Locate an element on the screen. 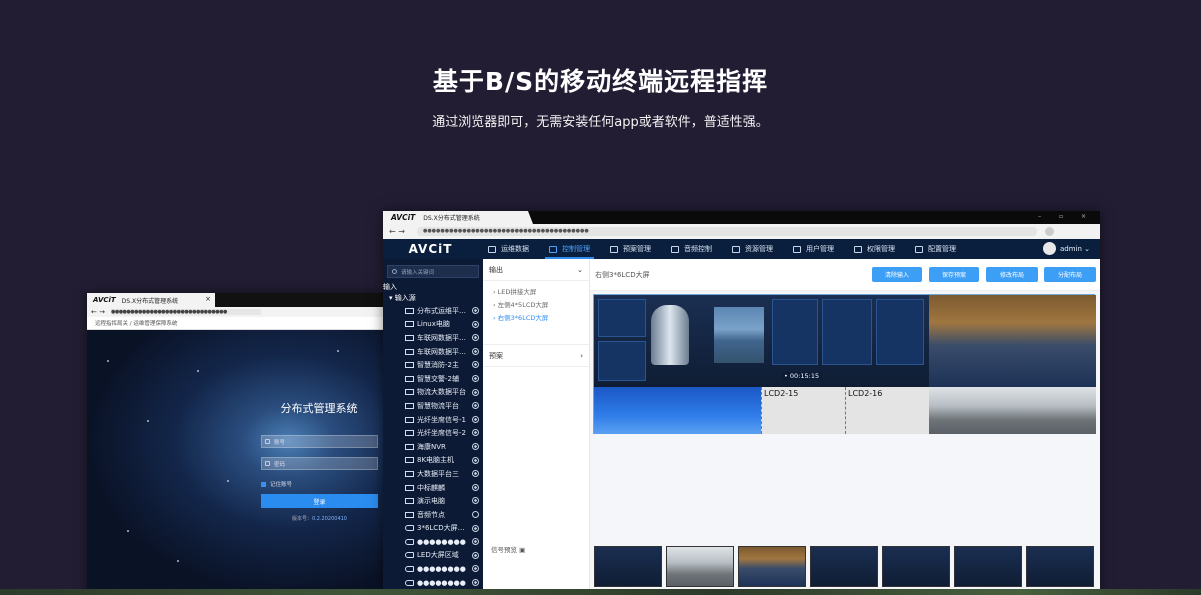 The width and height of the screenshot is (1201, 595). search-input: 请输入关键词 is located at coordinates (433, 271).